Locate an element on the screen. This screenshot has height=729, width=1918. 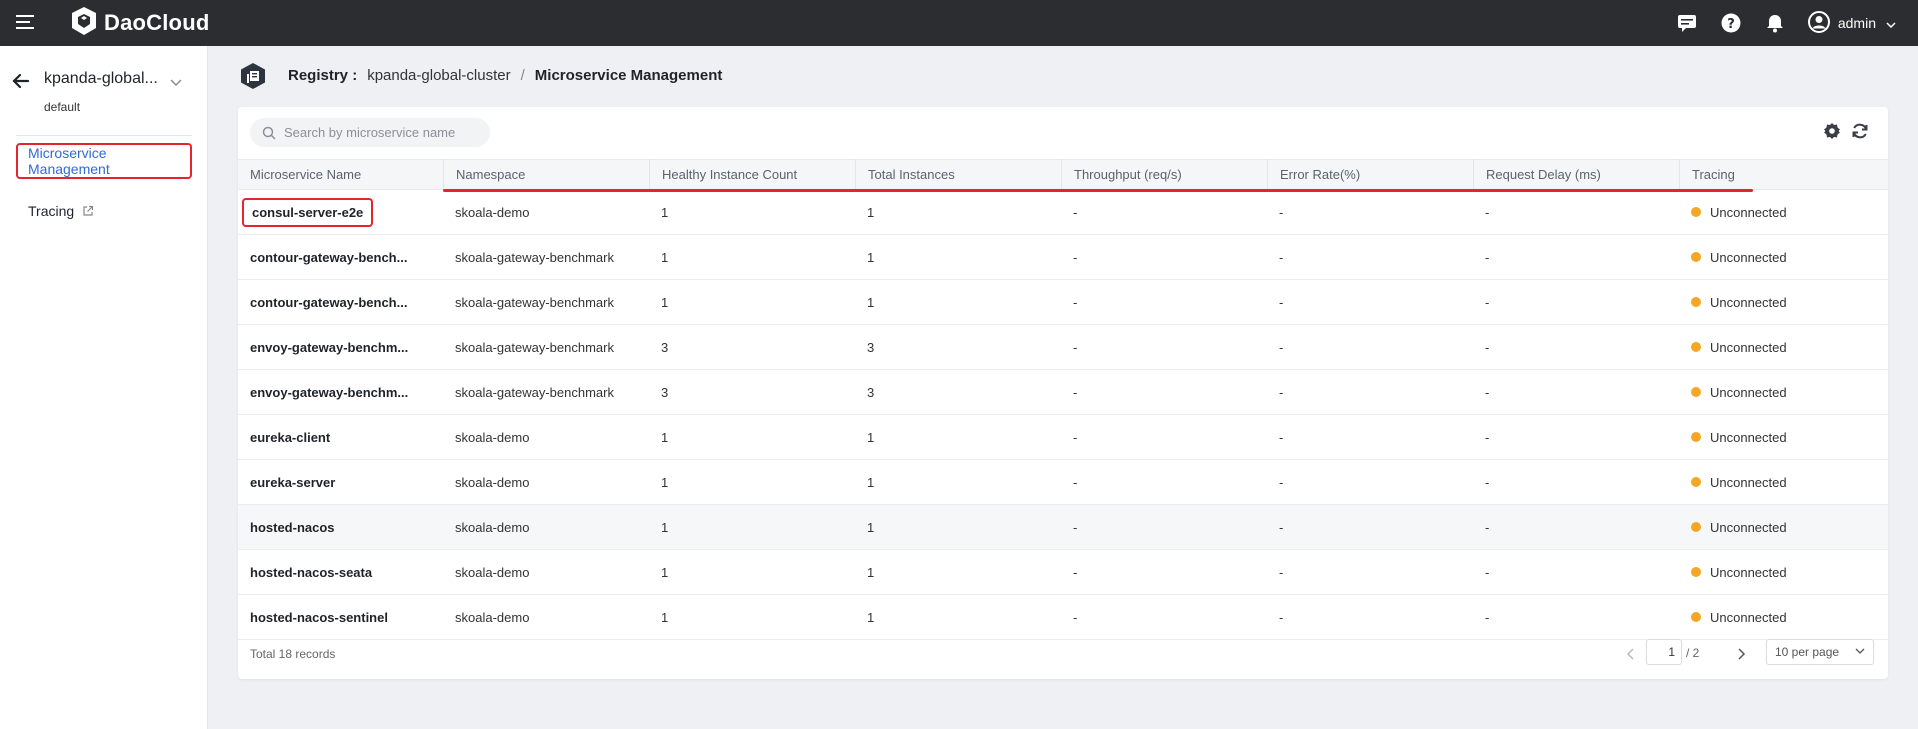
table-row: eureka-client skoala-demo 1 1 - - - Unconnected is located at coordinates (1063, 437).